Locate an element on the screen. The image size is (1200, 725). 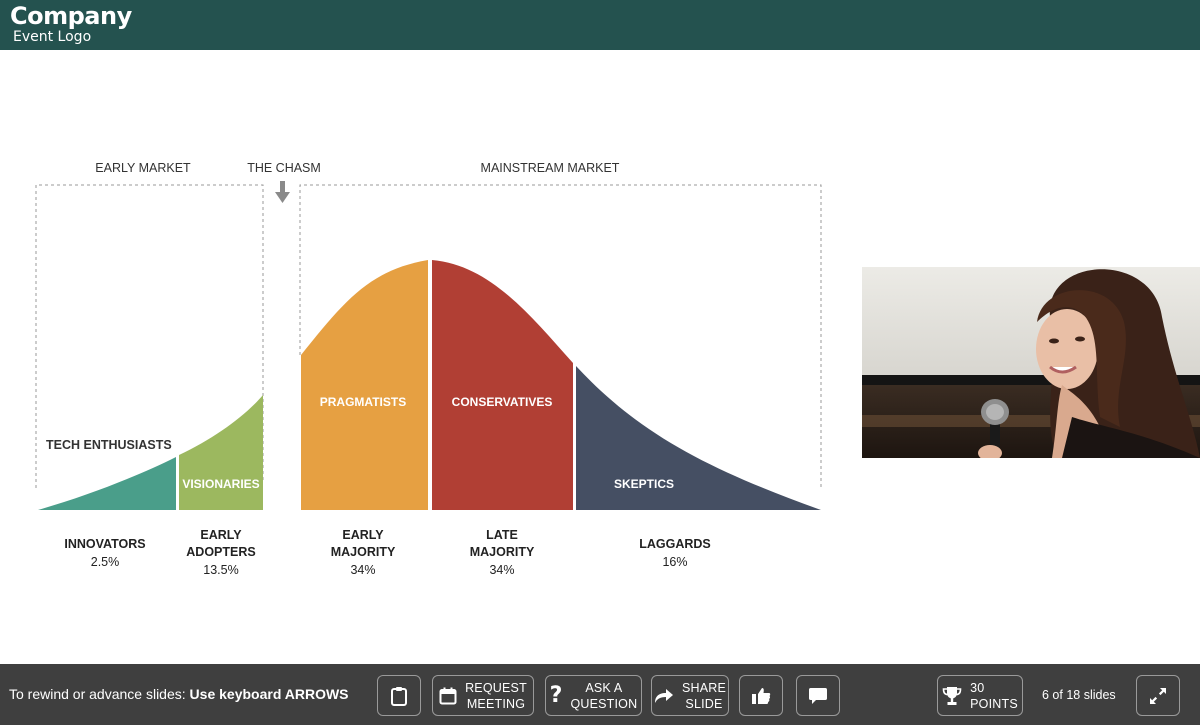
speaker-image is located at coordinates (1031, 362).